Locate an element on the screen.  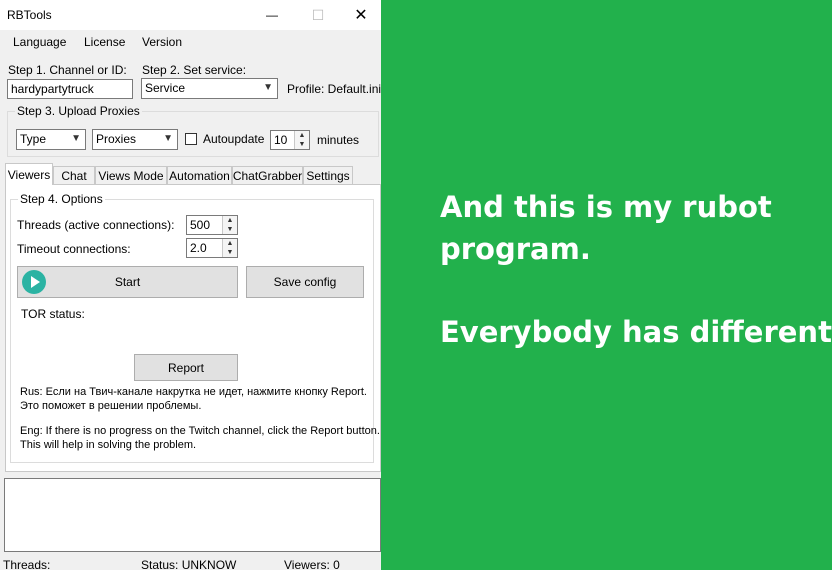
rus-info-line2: Это поможет в решении проблемы. is located at coordinates (111, 406).